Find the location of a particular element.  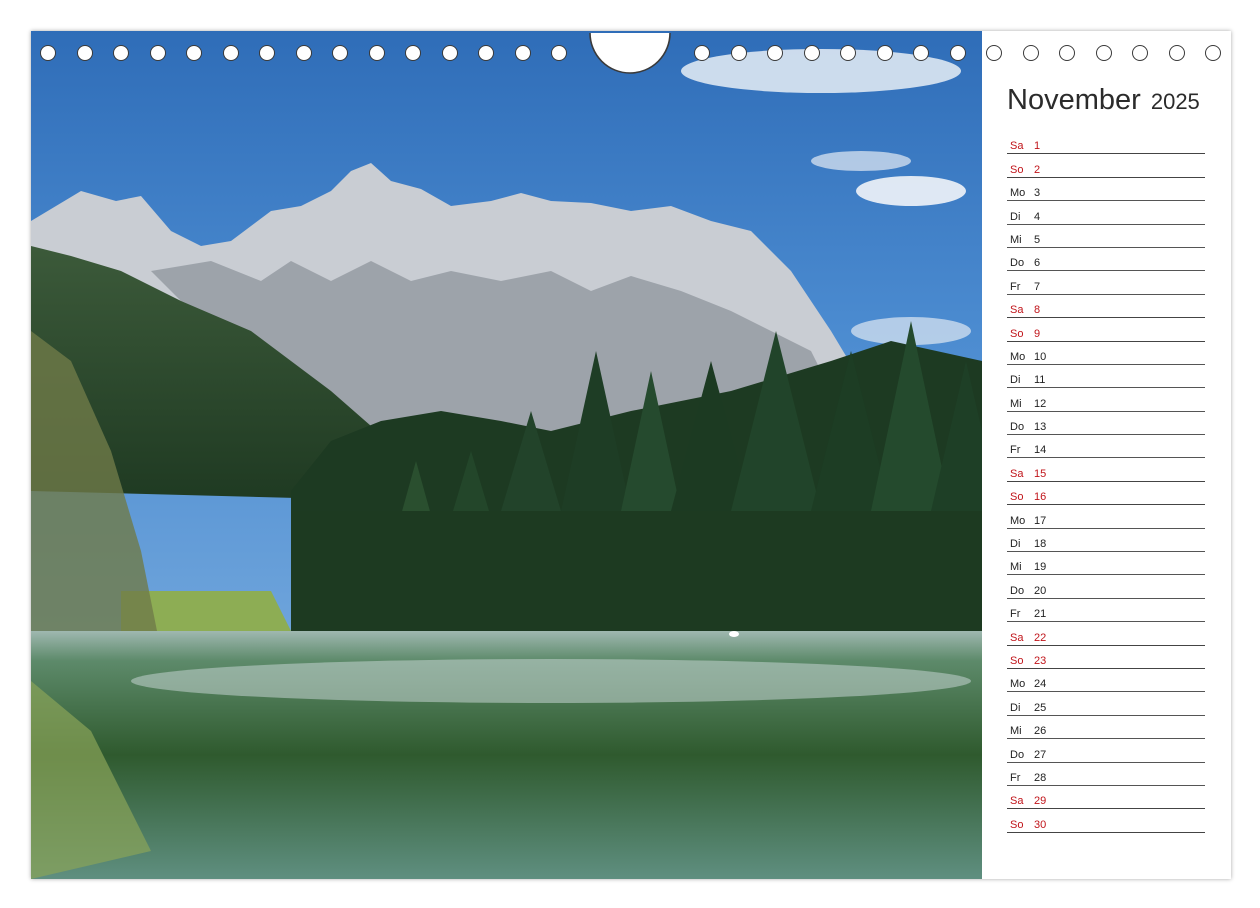

day-row: Fr 7 is located at coordinates (1106, 283).